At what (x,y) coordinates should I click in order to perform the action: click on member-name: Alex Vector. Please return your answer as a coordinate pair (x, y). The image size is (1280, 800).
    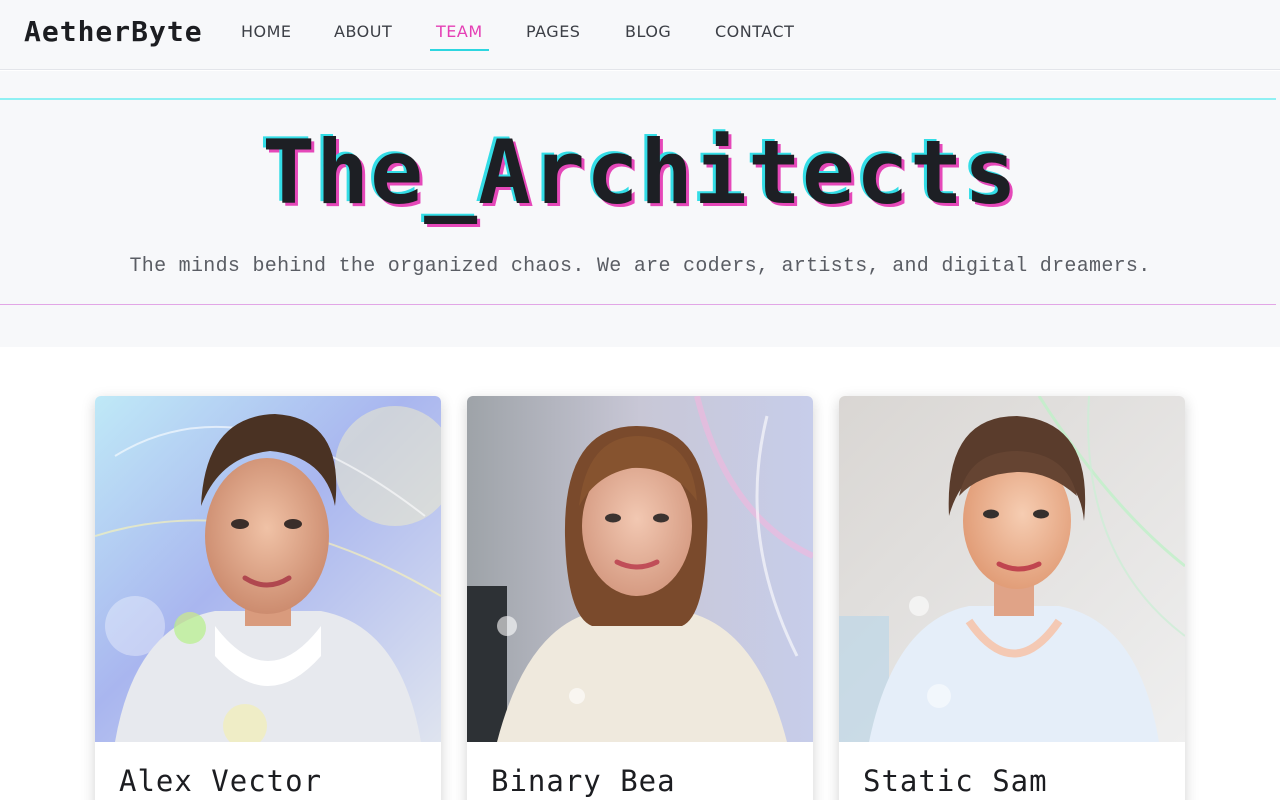
    Looking at the image, I should click on (221, 781).